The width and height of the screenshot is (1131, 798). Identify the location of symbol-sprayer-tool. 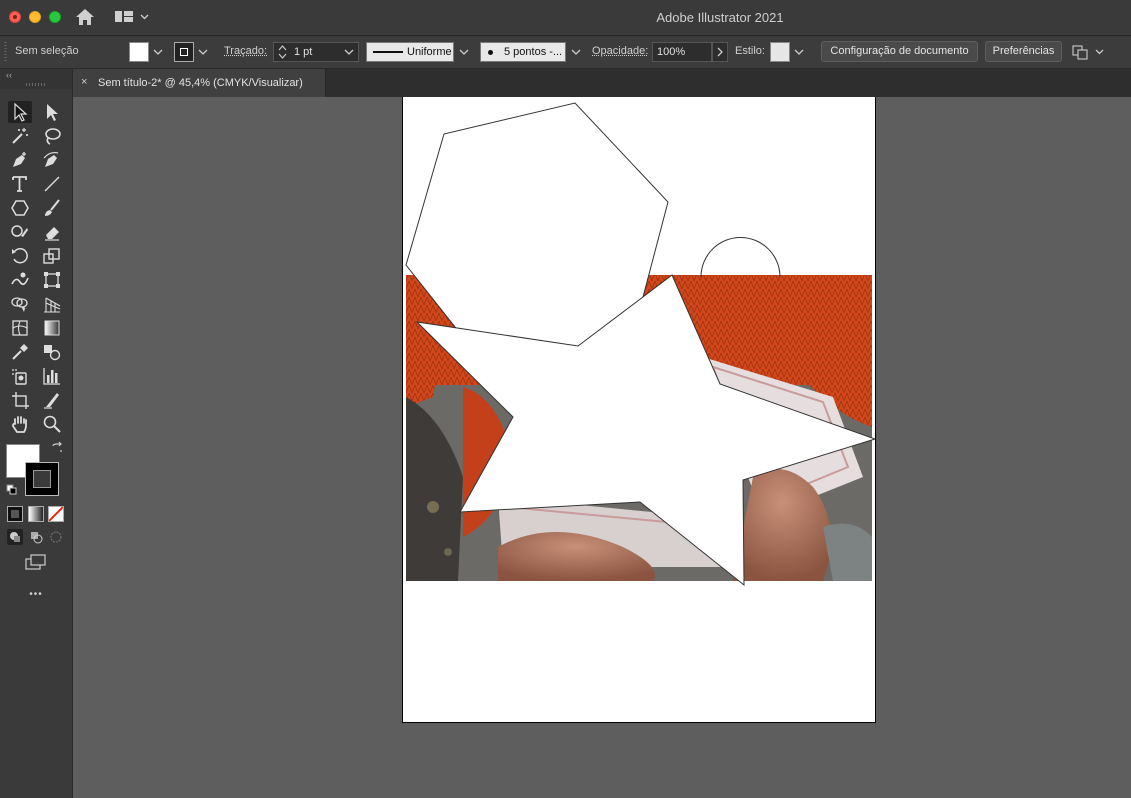
(20, 376).